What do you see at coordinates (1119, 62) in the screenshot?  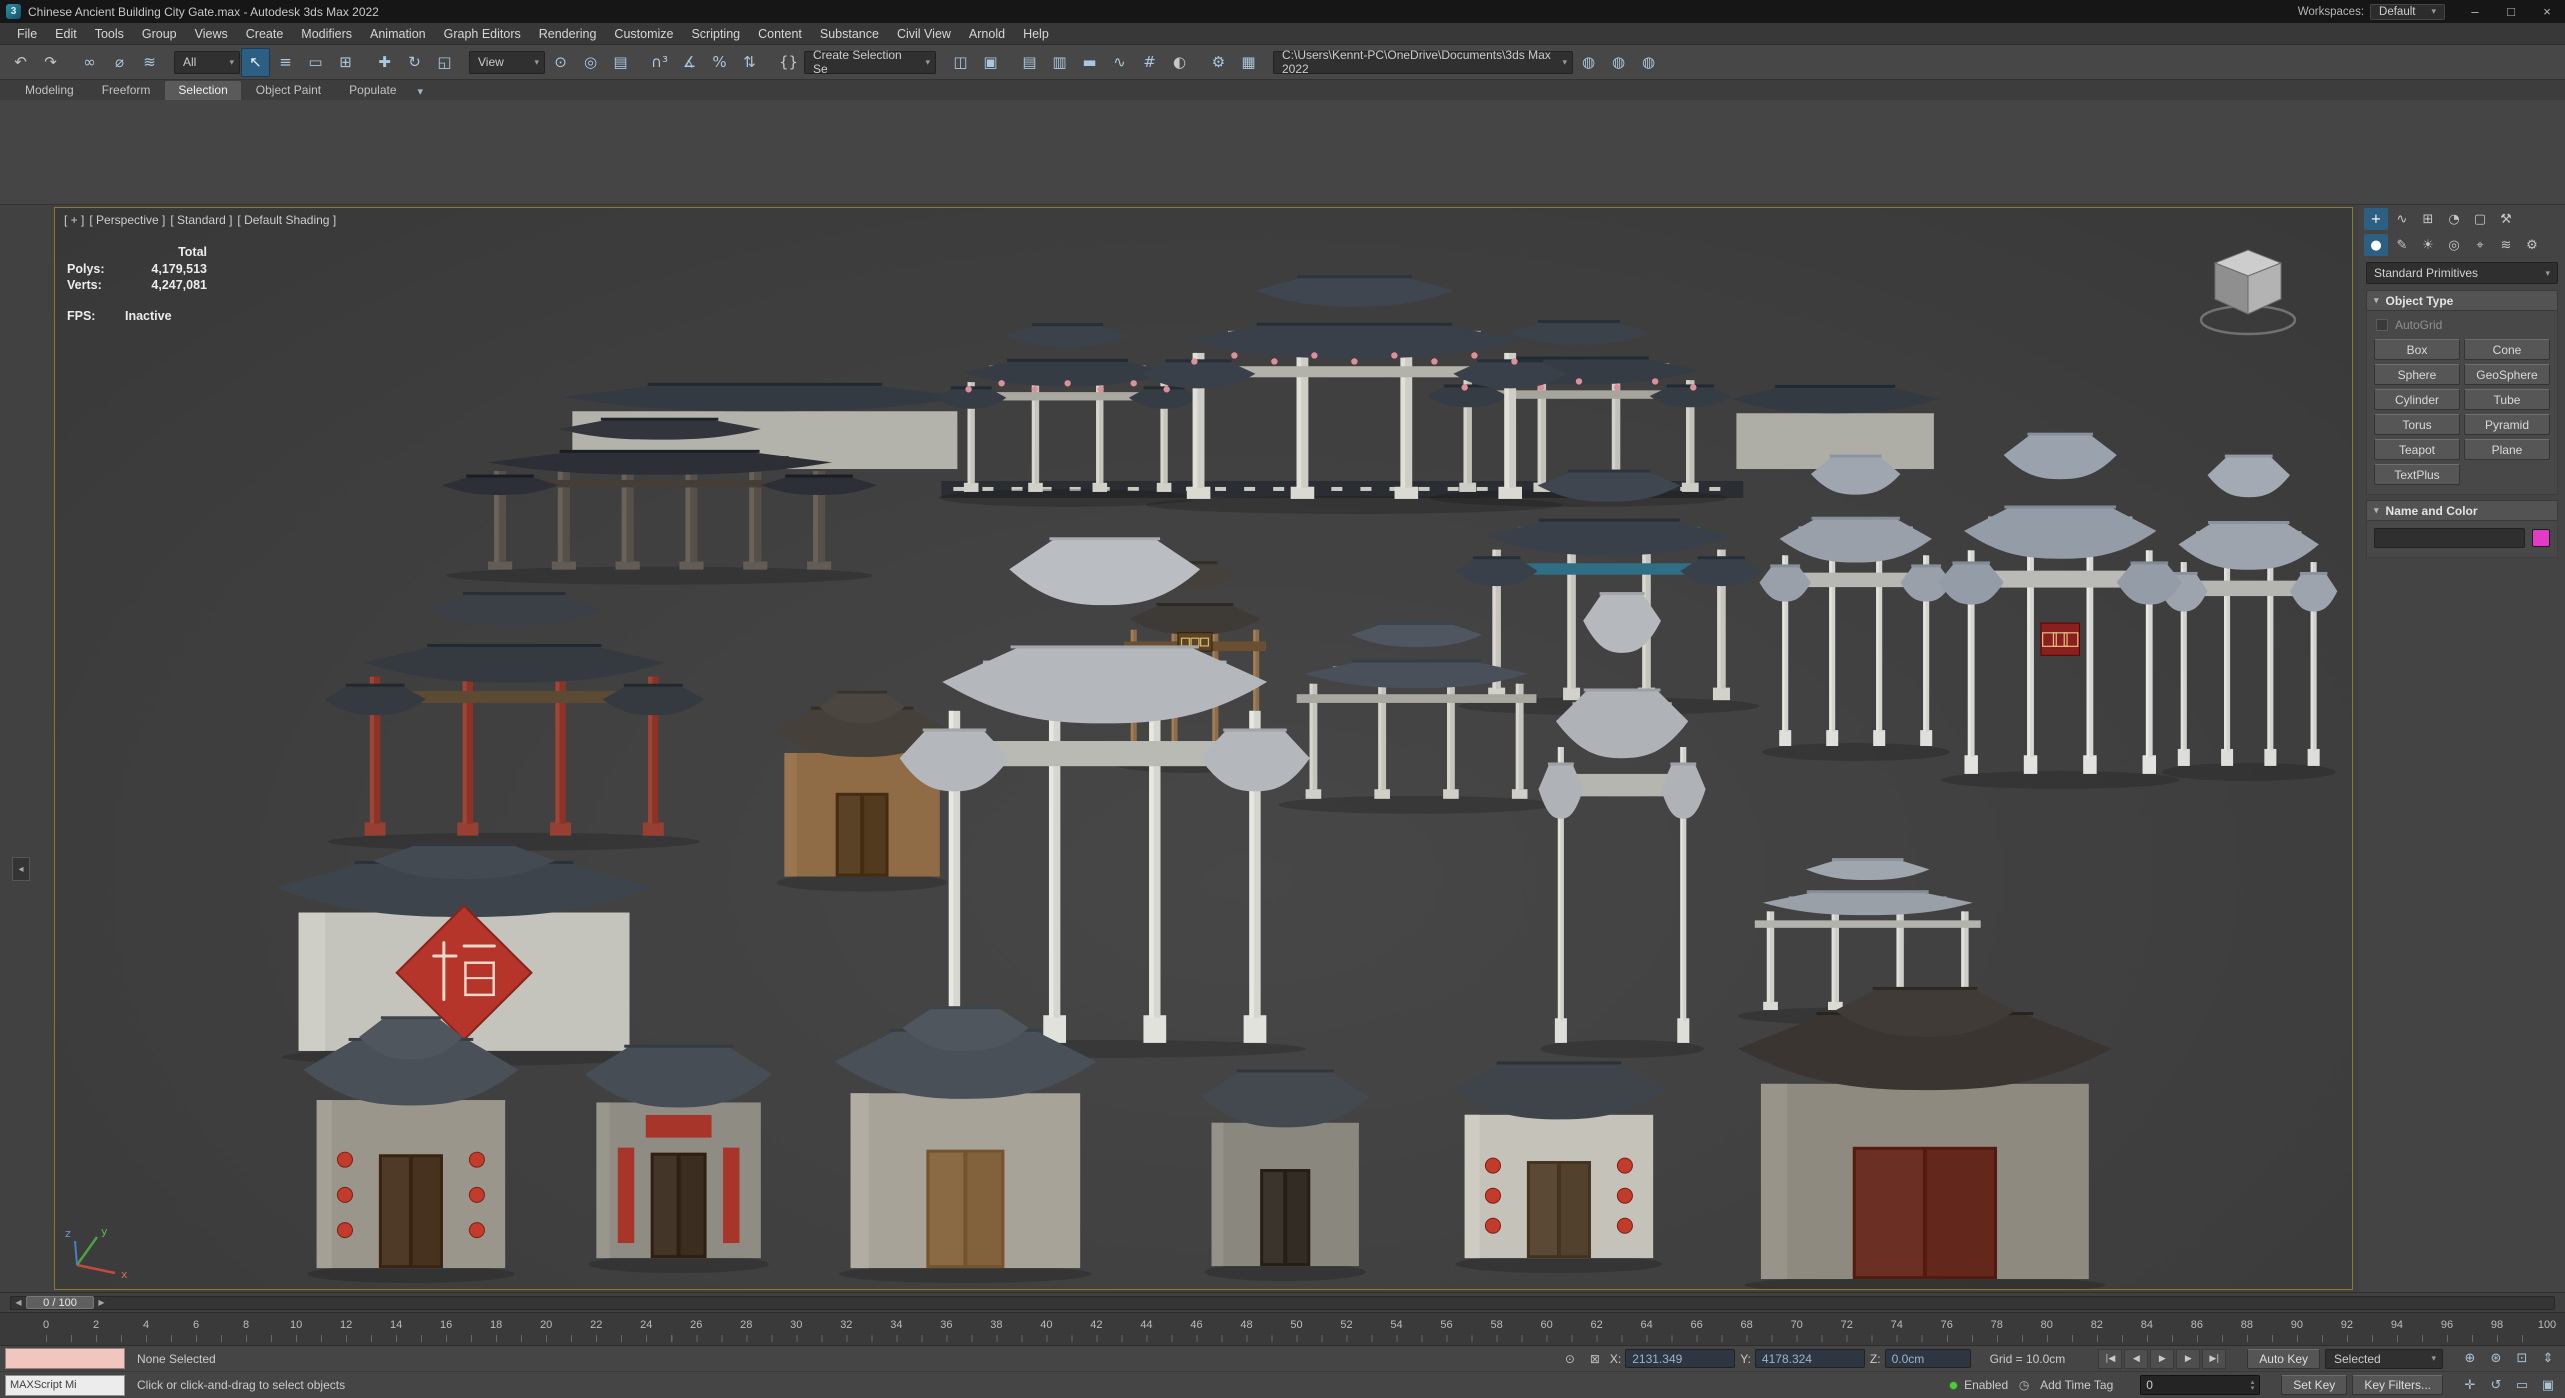 I see `curve-editor-icon: ∿` at bounding box center [1119, 62].